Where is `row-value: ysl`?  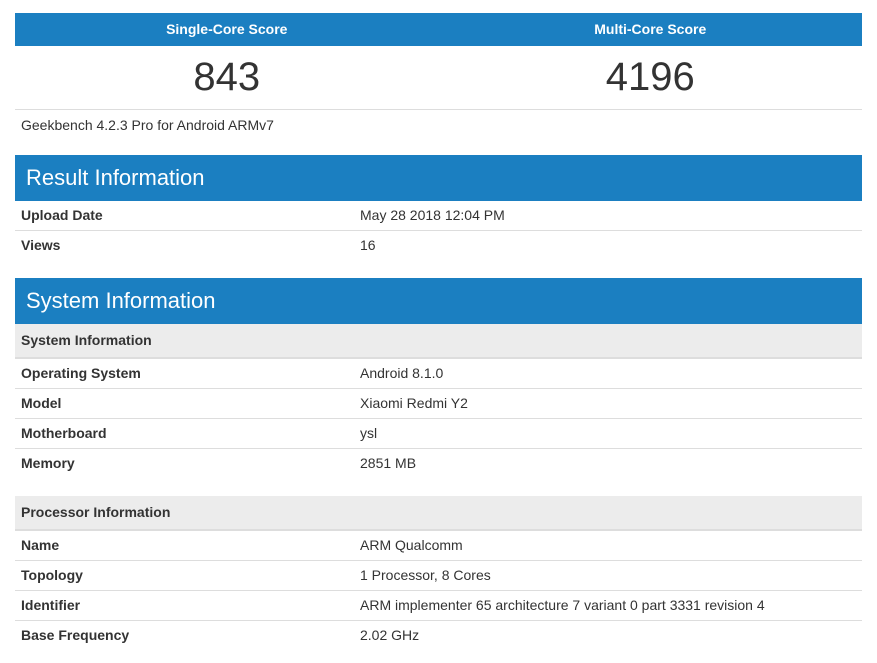 row-value: ysl is located at coordinates (369, 433).